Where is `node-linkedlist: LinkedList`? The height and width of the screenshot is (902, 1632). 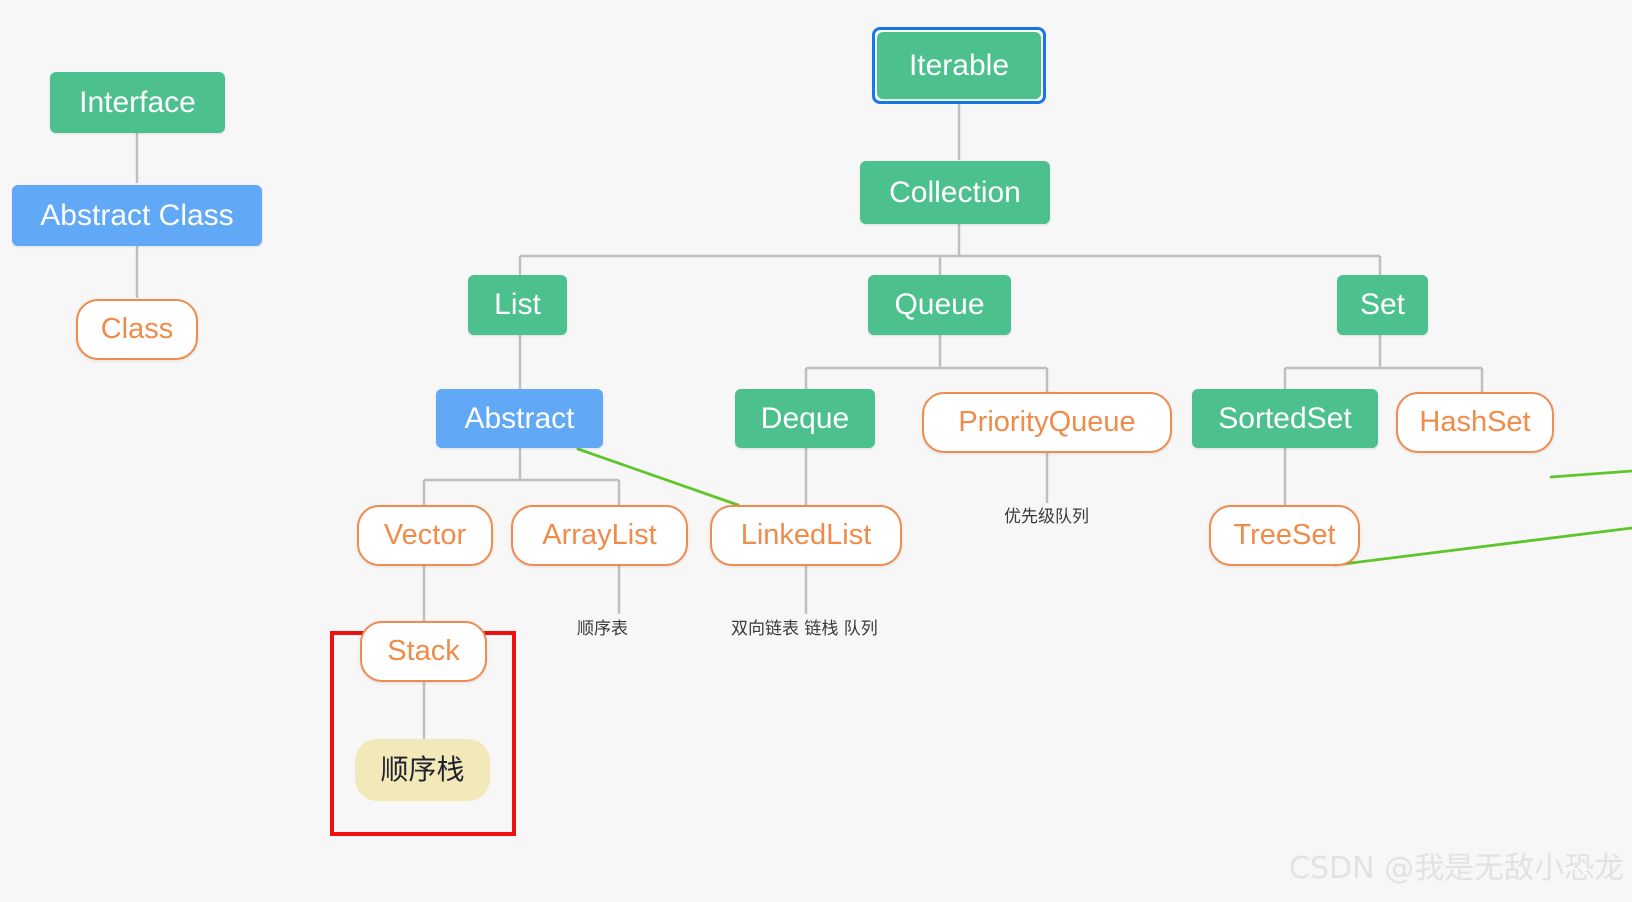
node-linkedlist: LinkedList is located at coordinates (806, 535).